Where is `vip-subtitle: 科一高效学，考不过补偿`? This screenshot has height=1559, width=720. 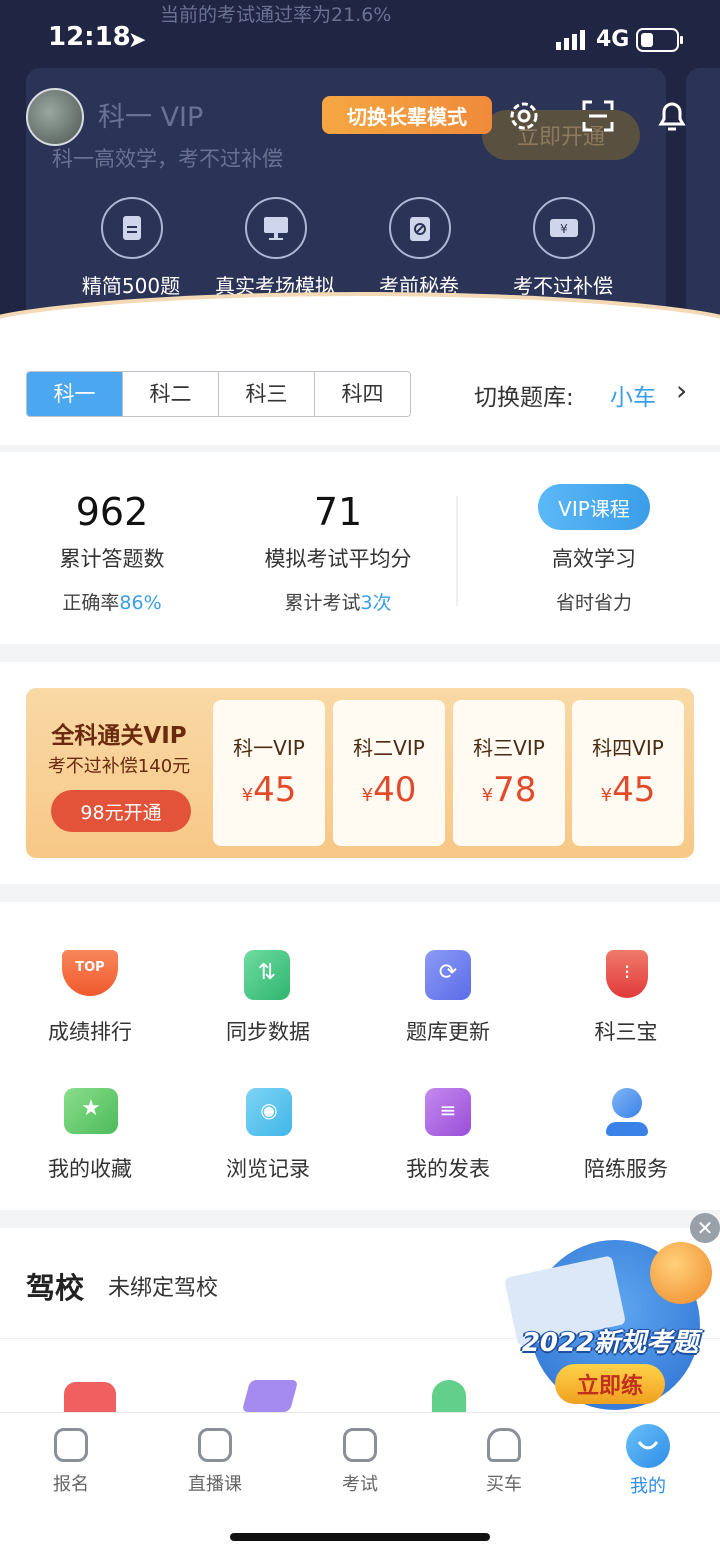
vip-subtitle: 科一高效学，考不过补偿 is located at coordinates (167, 159).